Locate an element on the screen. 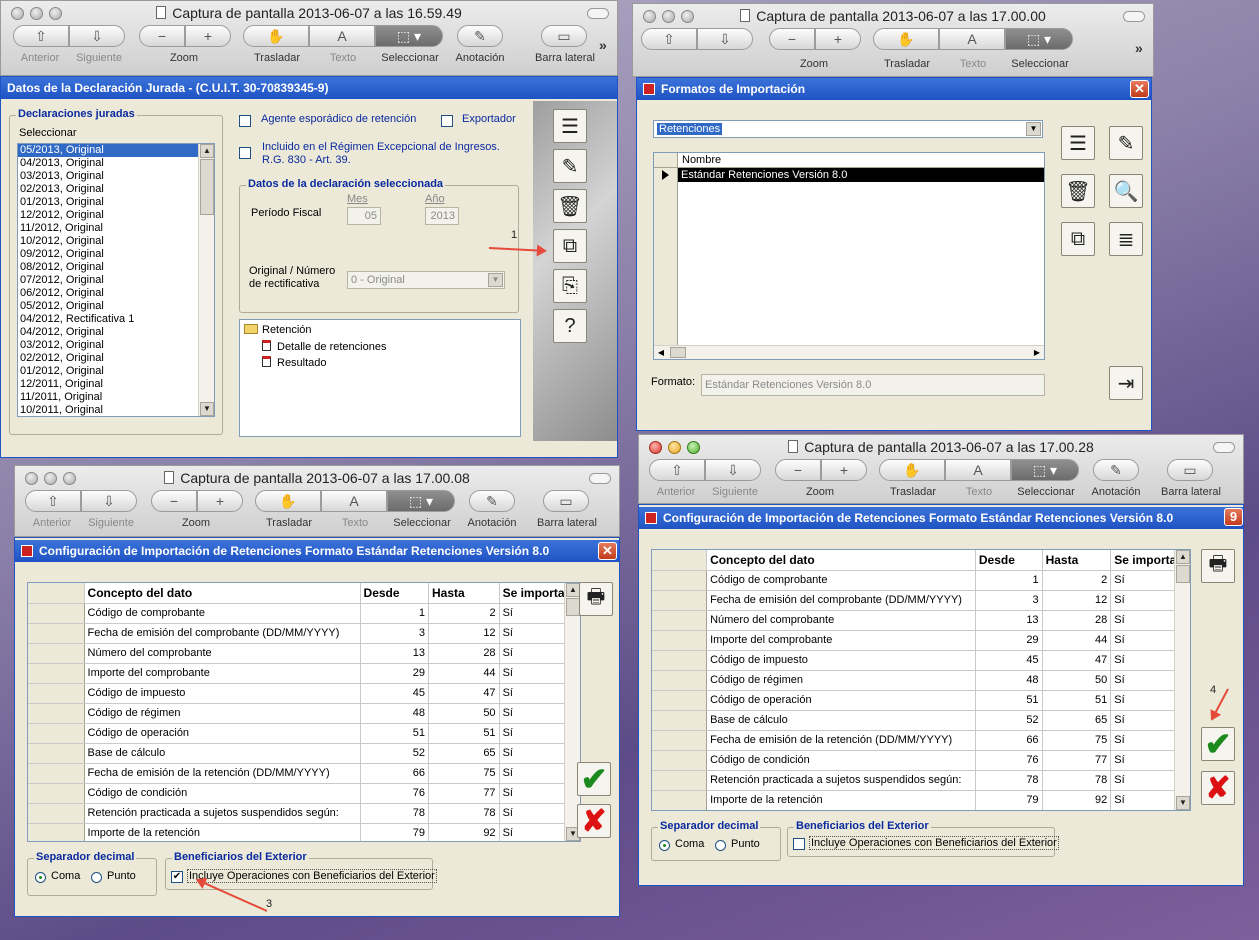 The image size is (1259, 940). table-row: Código de comprobante 1 2 Sí is located at coordinates (297, 613).